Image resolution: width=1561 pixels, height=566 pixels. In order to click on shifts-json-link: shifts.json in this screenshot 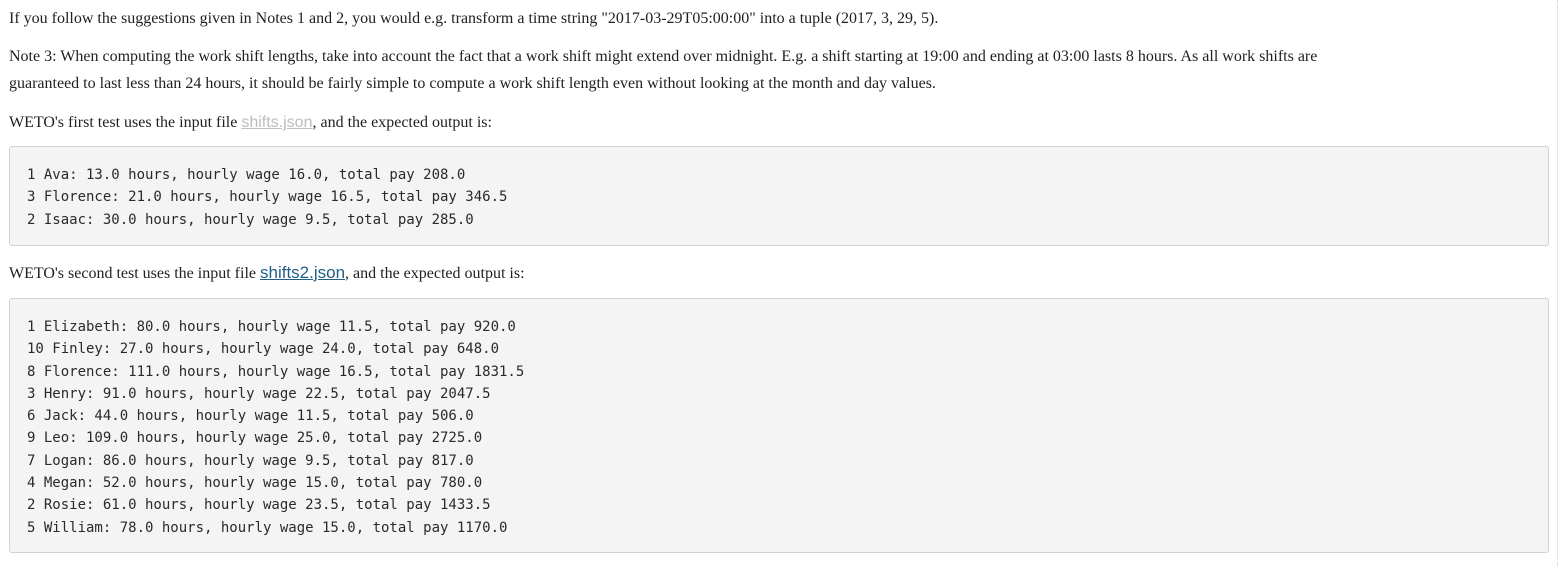, I will do `click(276, 122)`.